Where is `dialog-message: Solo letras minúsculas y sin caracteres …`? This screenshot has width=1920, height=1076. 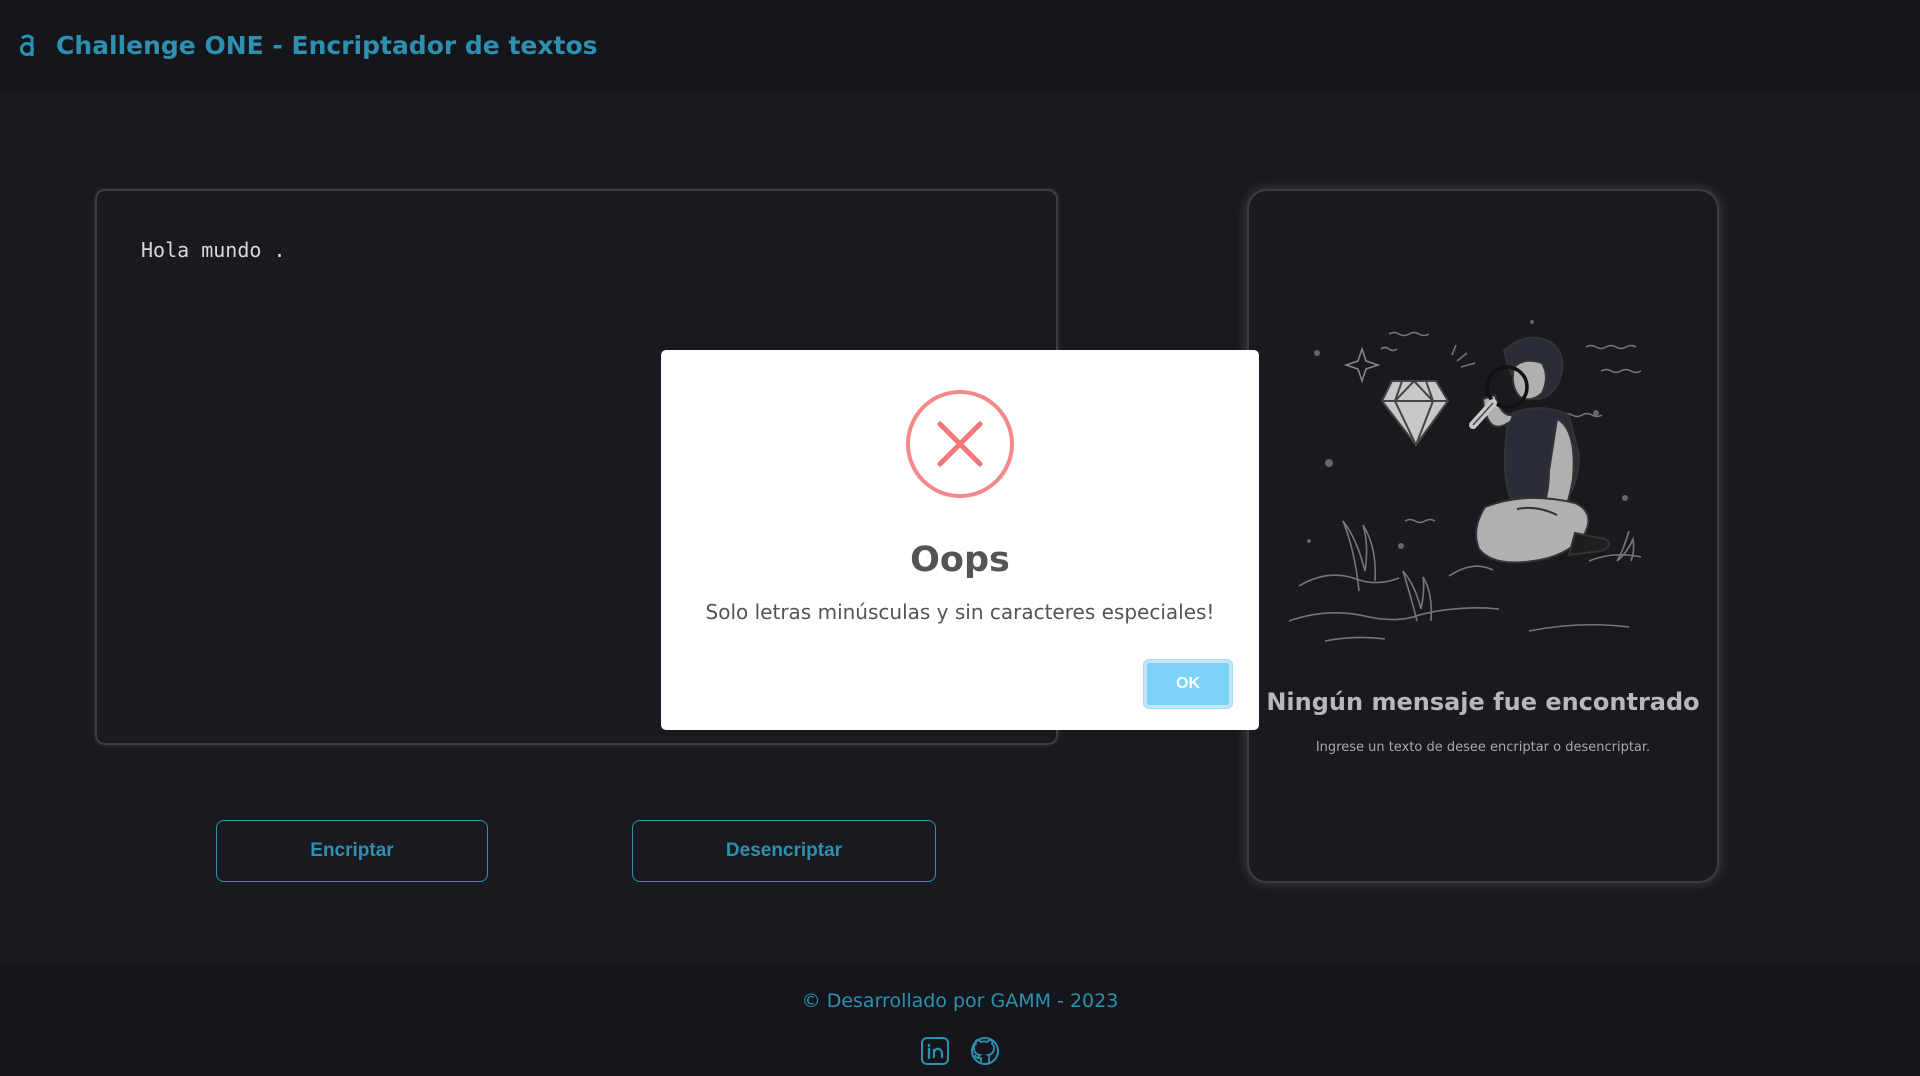 dialog-message: Solo letras minúsculas y sin caracteres … is located at coordinates (960, 612).